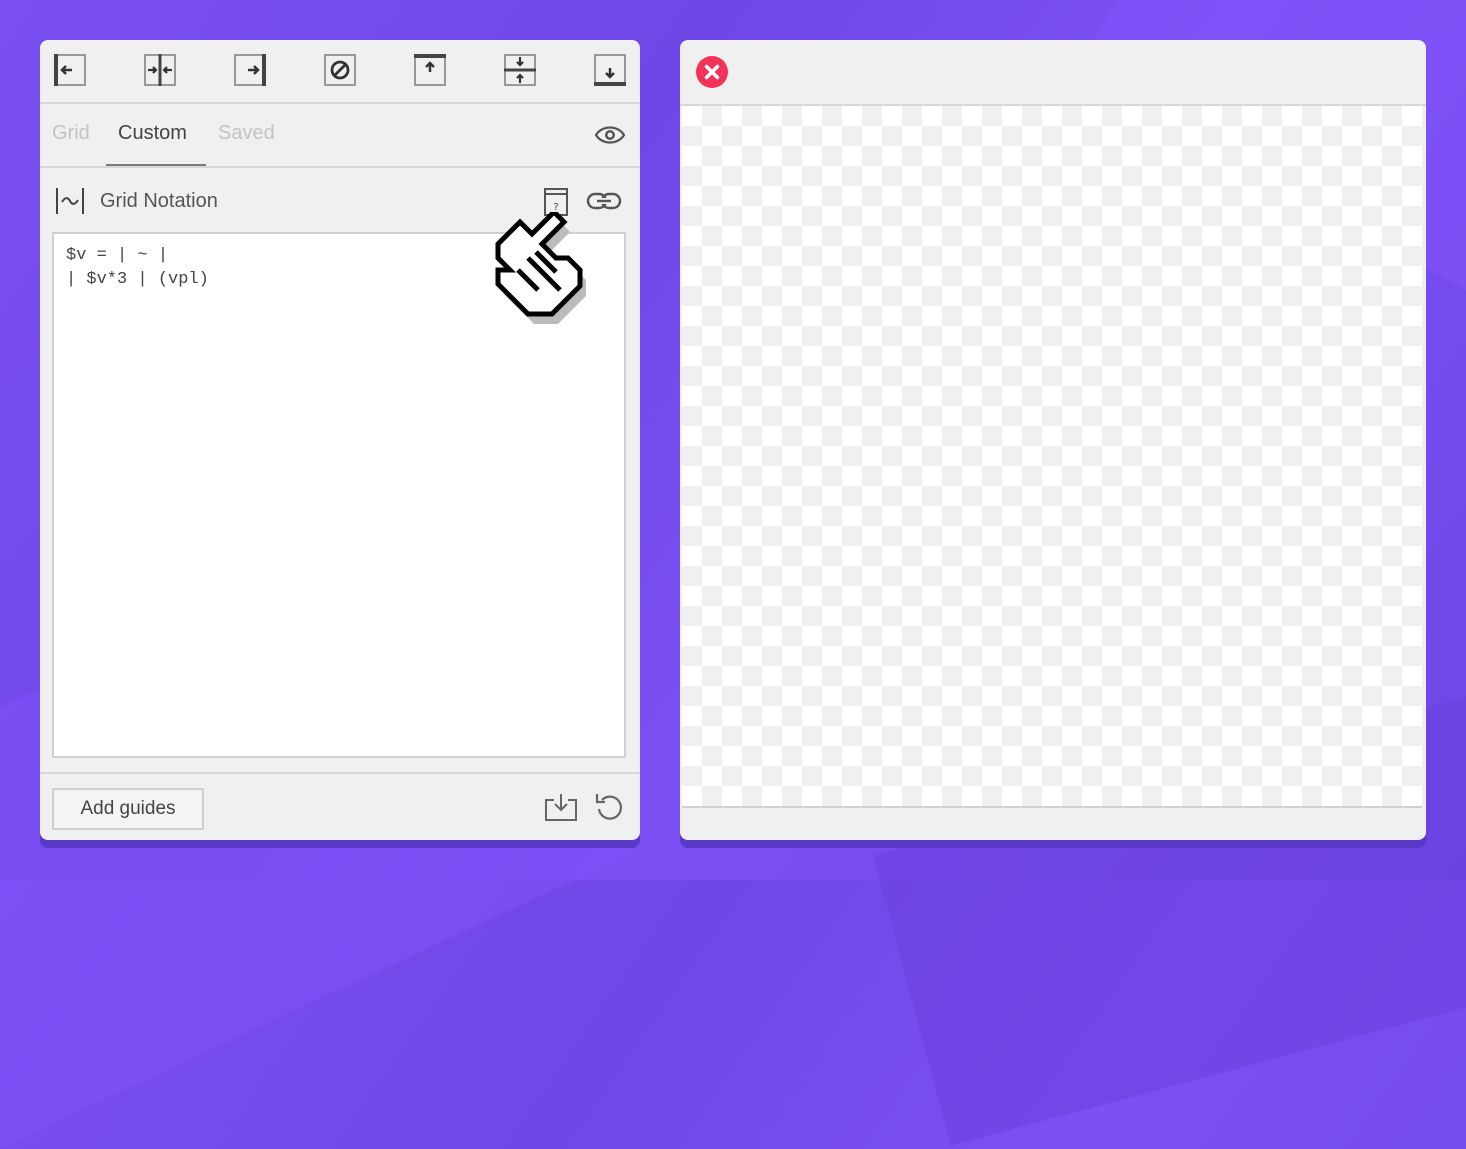 This screenshot has height=1149, width=1466. I want to click on tab-grid: Grid, so click(71, 133).